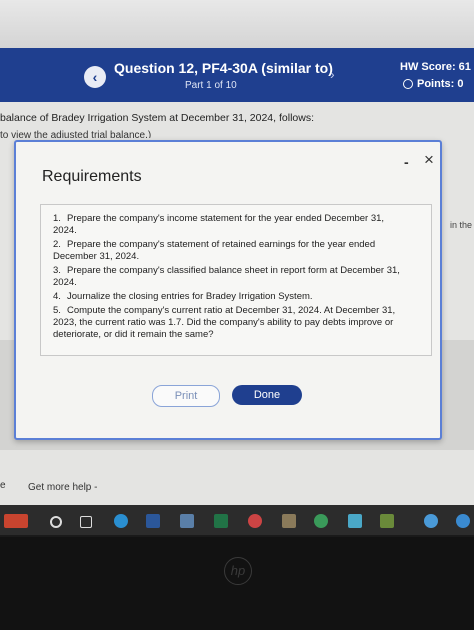  I want to click on hw-score: HW Score: 61, so click(435, 67).